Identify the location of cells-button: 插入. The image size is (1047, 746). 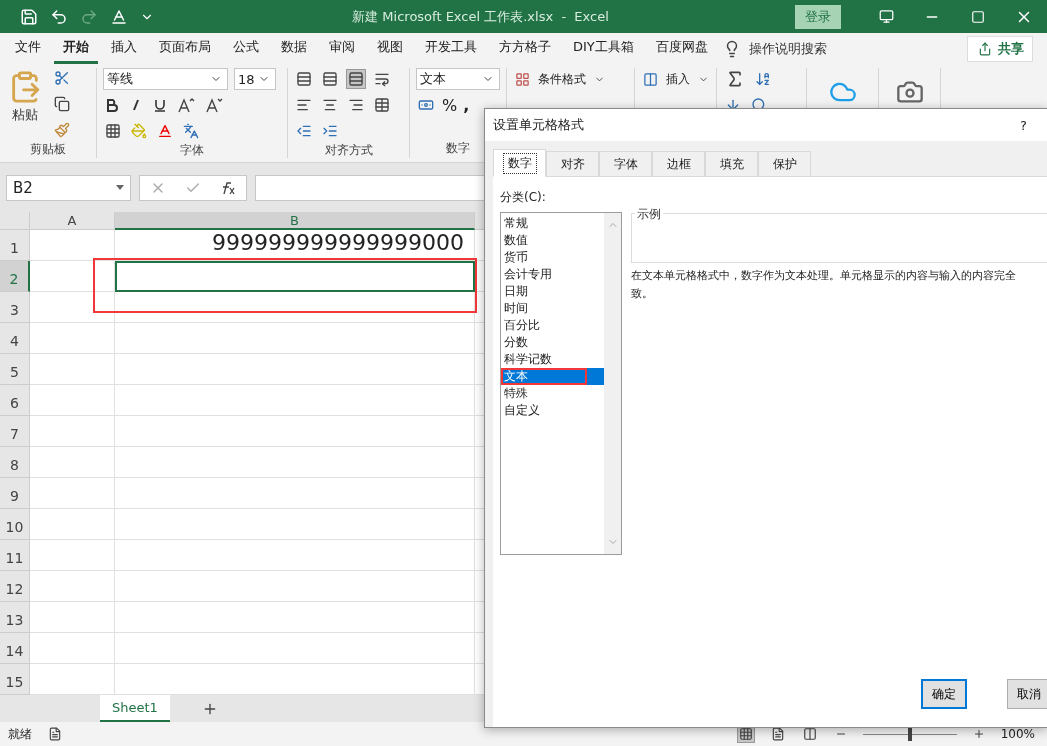
(678, 79).